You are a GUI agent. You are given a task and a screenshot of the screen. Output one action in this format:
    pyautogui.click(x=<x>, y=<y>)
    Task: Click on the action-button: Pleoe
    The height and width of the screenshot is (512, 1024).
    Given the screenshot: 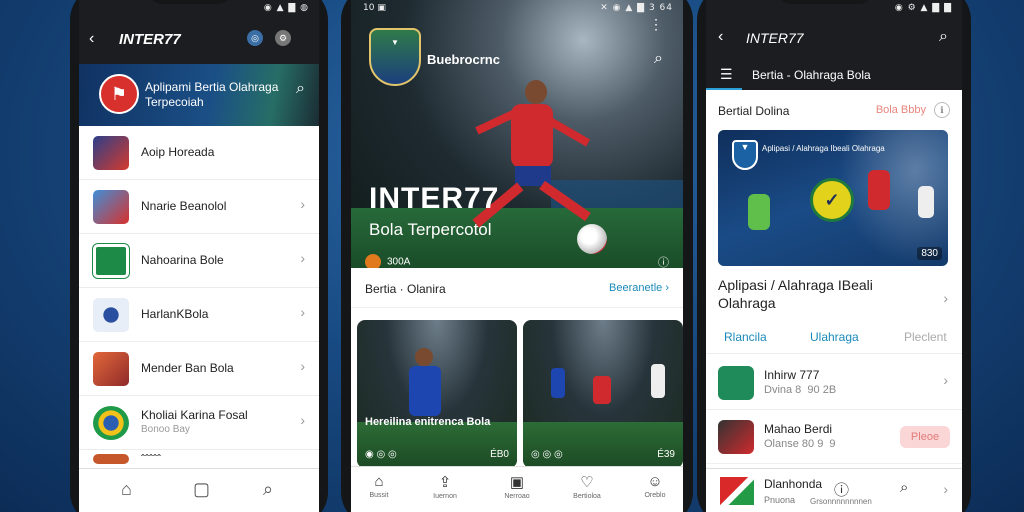 What is the action you would take?
    pyautogui.click(x=925, y=437)
    